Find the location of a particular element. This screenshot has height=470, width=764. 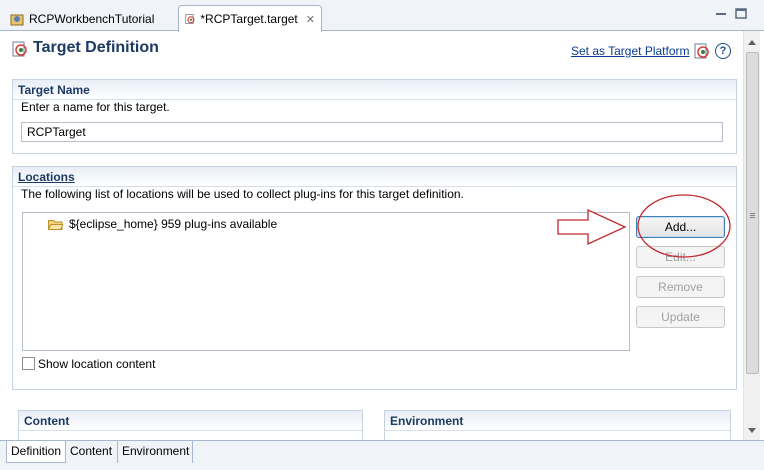

grip-icon is located at coordinates (752, 213).